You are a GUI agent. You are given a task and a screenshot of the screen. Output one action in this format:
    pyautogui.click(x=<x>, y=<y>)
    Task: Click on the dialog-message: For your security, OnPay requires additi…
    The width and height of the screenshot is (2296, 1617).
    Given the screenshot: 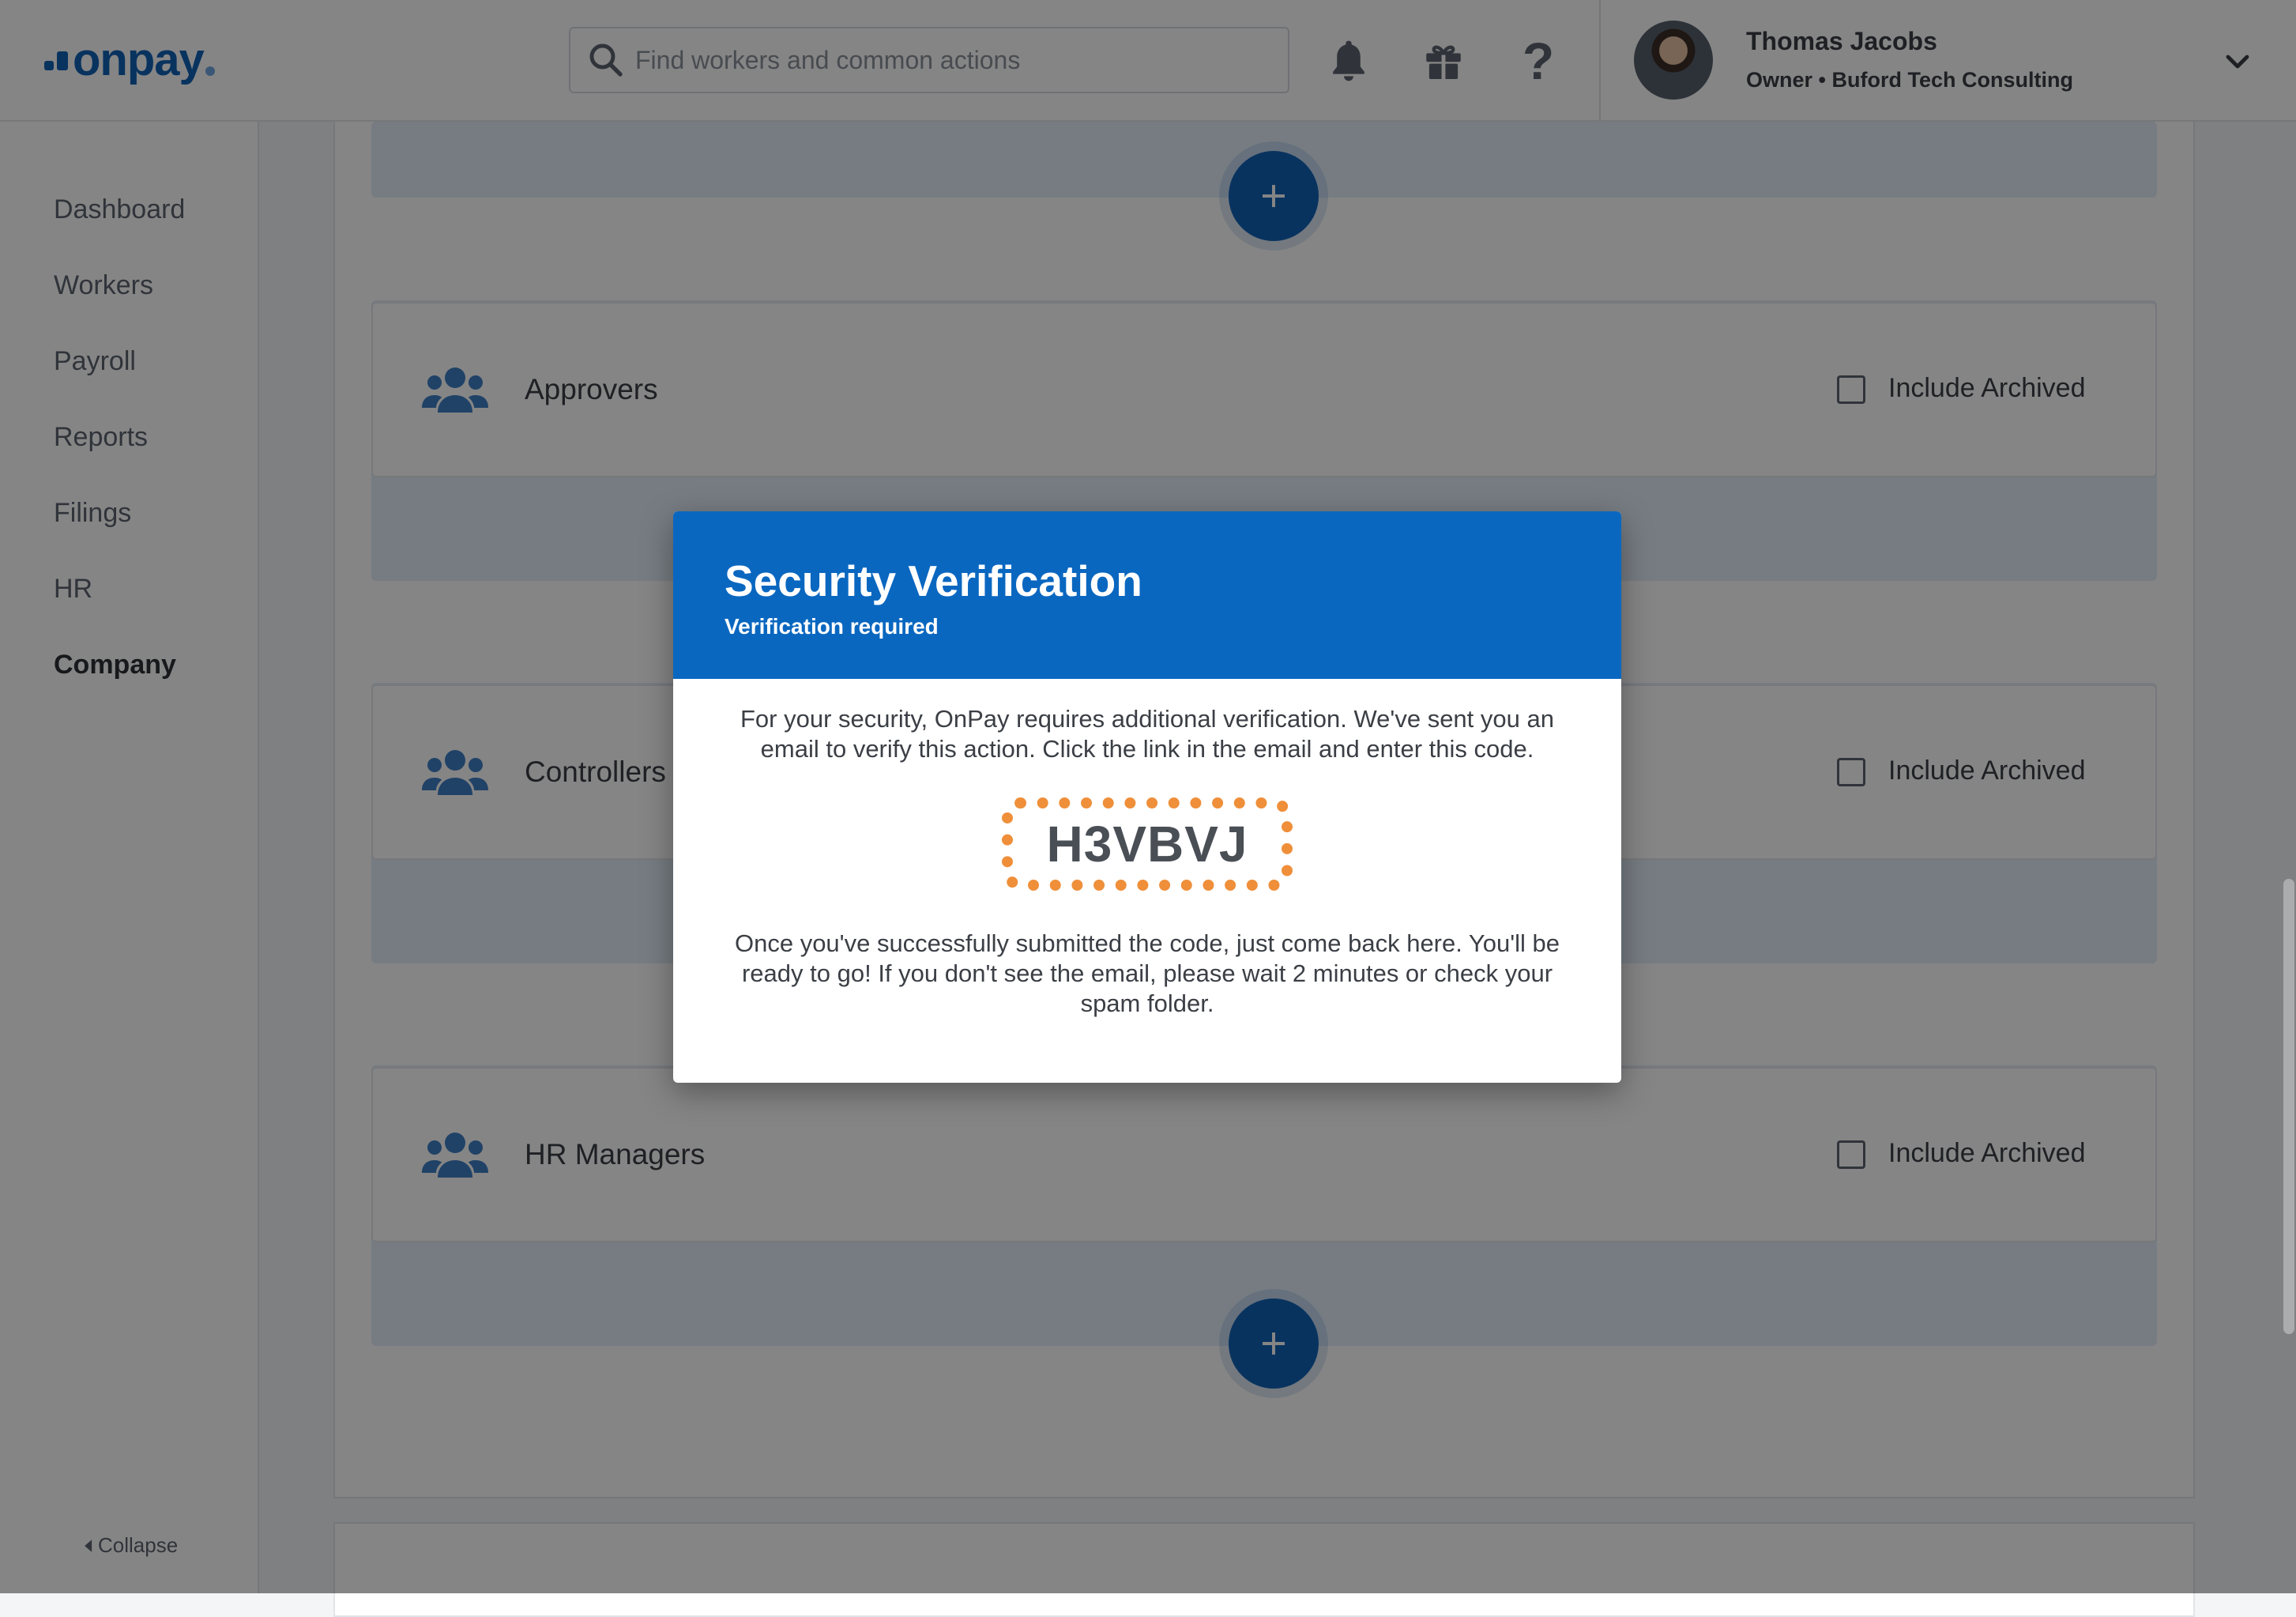 What is the action you would take?
    pyautogui.click(x=1147, y=734)
    